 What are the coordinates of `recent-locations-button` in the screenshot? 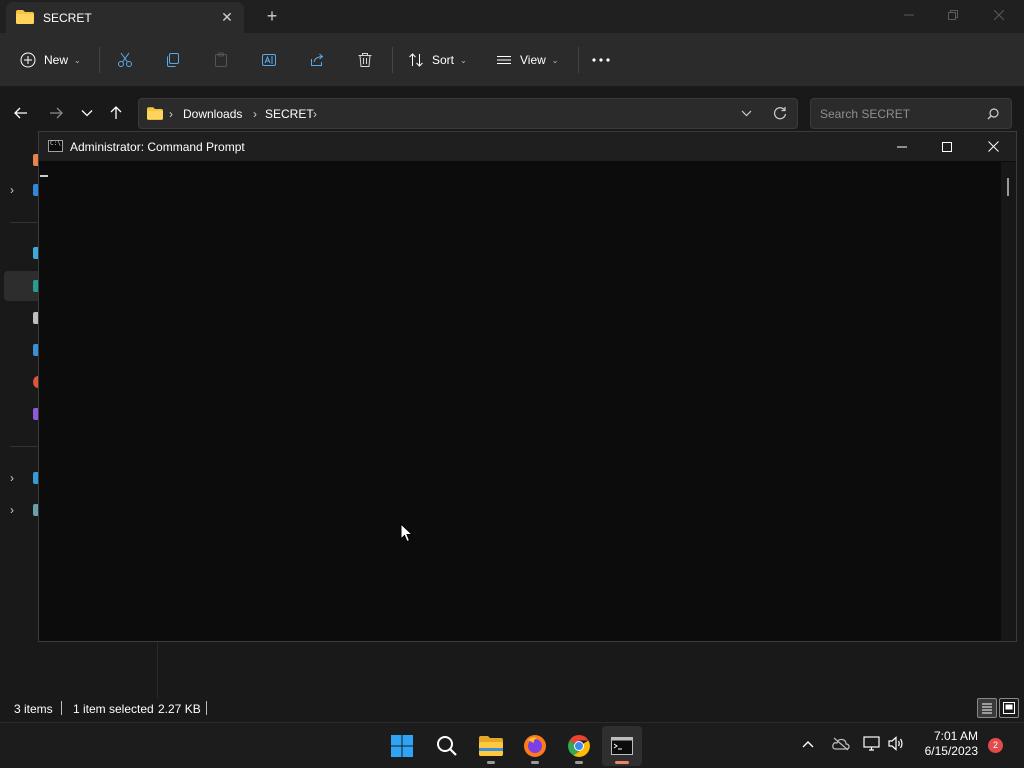 It's located at (87, 113).